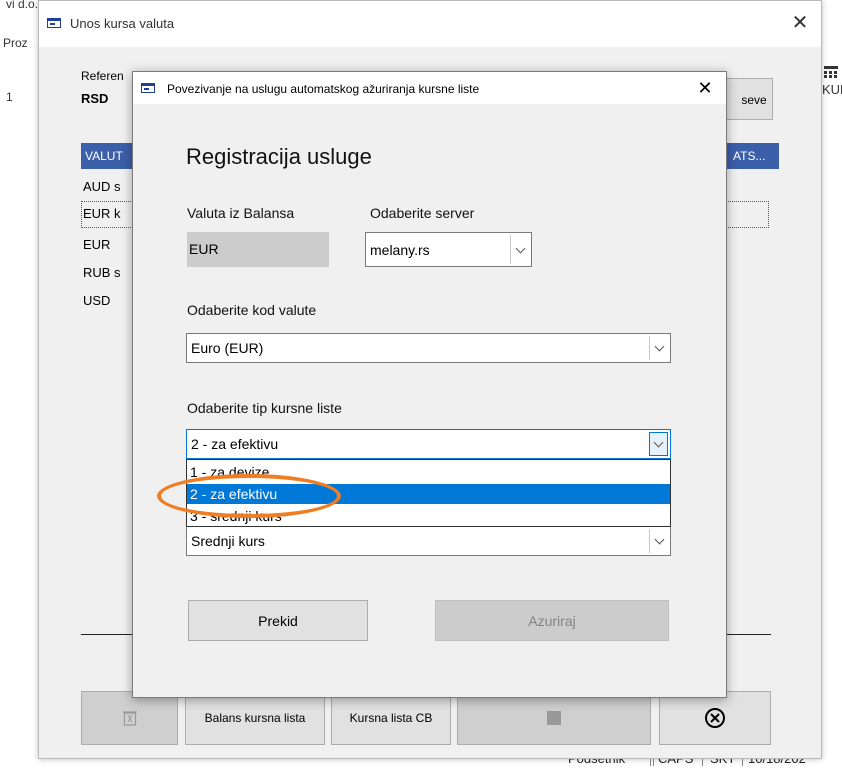 This screenshot has width=842, height=769. I want to click on trash-icon, so click(129, 718).